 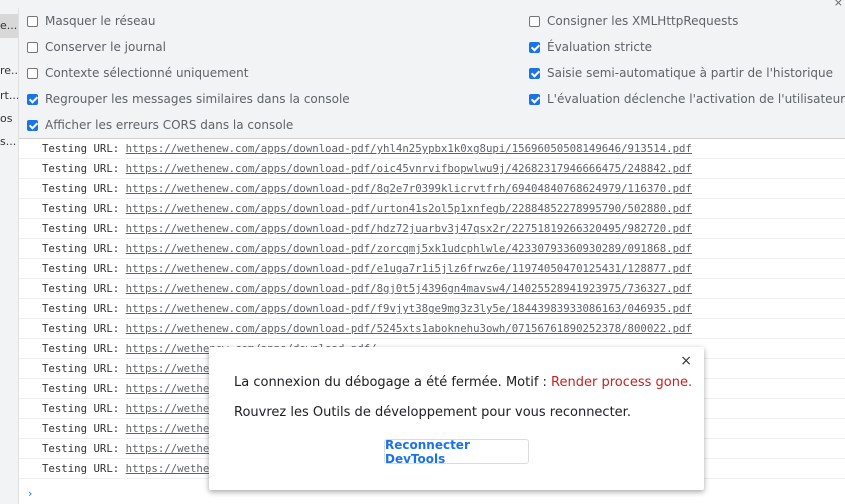 What do you see at coordinates (643, 21) in the screenshot?
I see `setting-label: Consigner les XMLHttpRequests` at bounding box center [643, 21].